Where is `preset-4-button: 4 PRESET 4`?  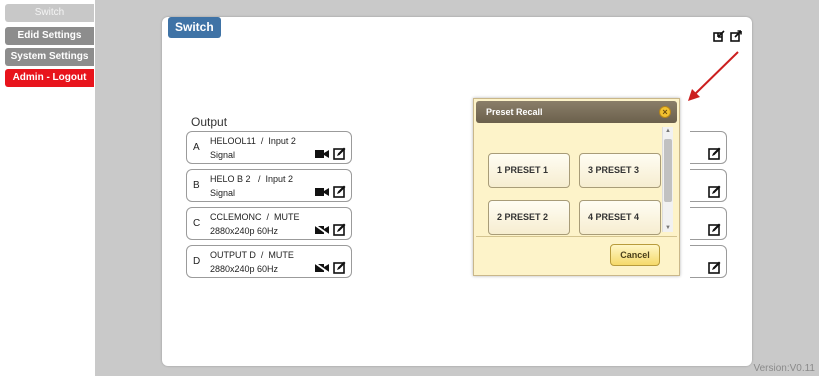
preset-4-button: 4 PRESET 4 is located at coordinates (620, 217).